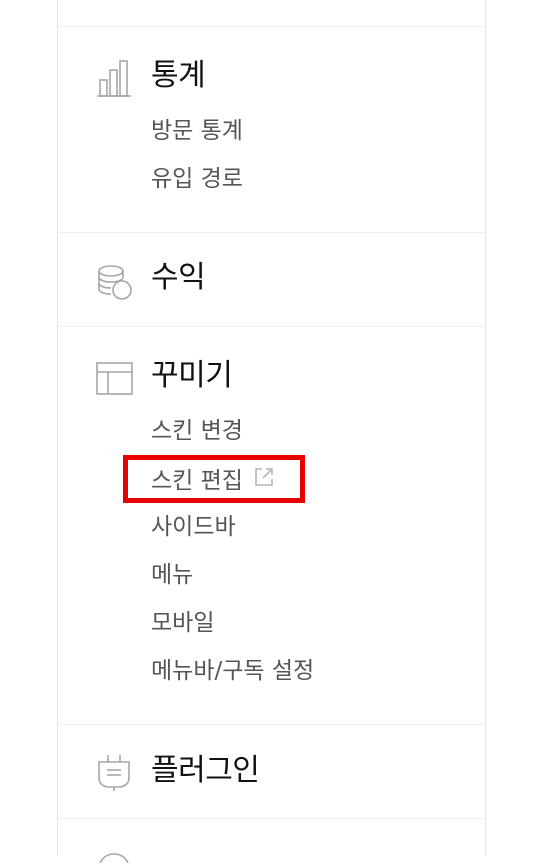  What do you see at coordinates (114, 80) in the screenshot?
I see `bar-chart-icon` at bounding box center [114, 80].